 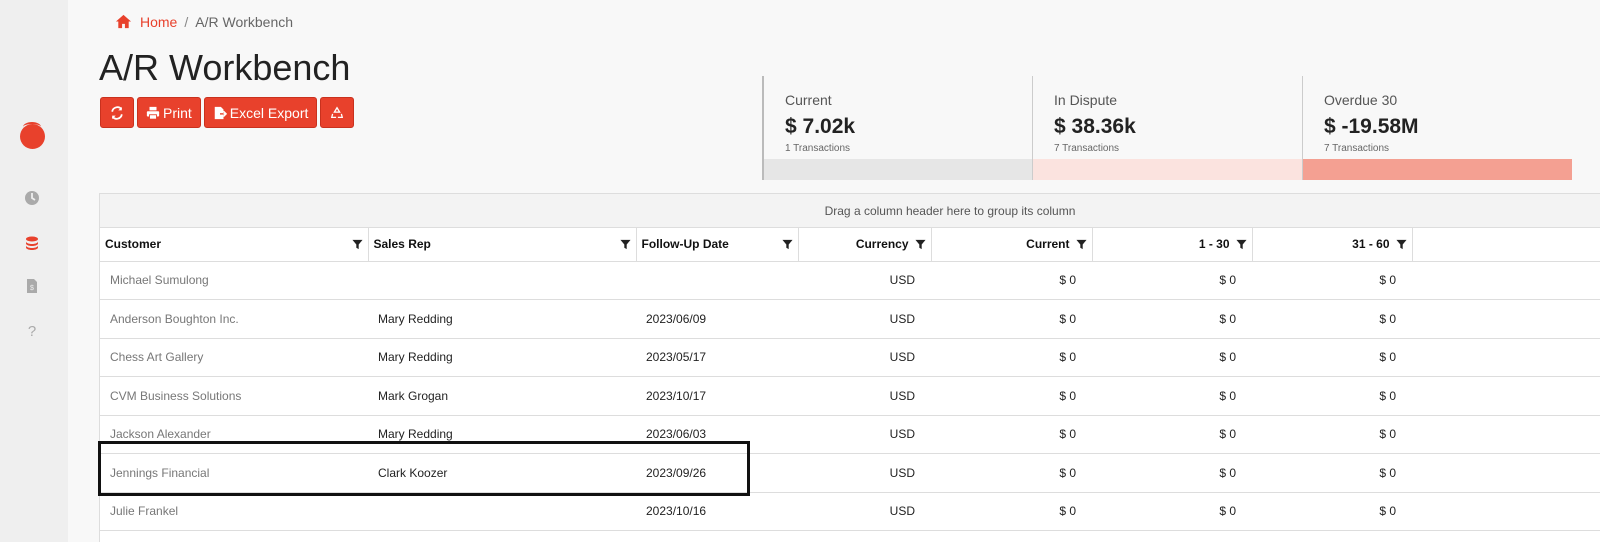 What do you see at coordinates (234, 473) in the screenshot?
I see `table-cell: Jennings Financial` at bounding box center [234, 473].